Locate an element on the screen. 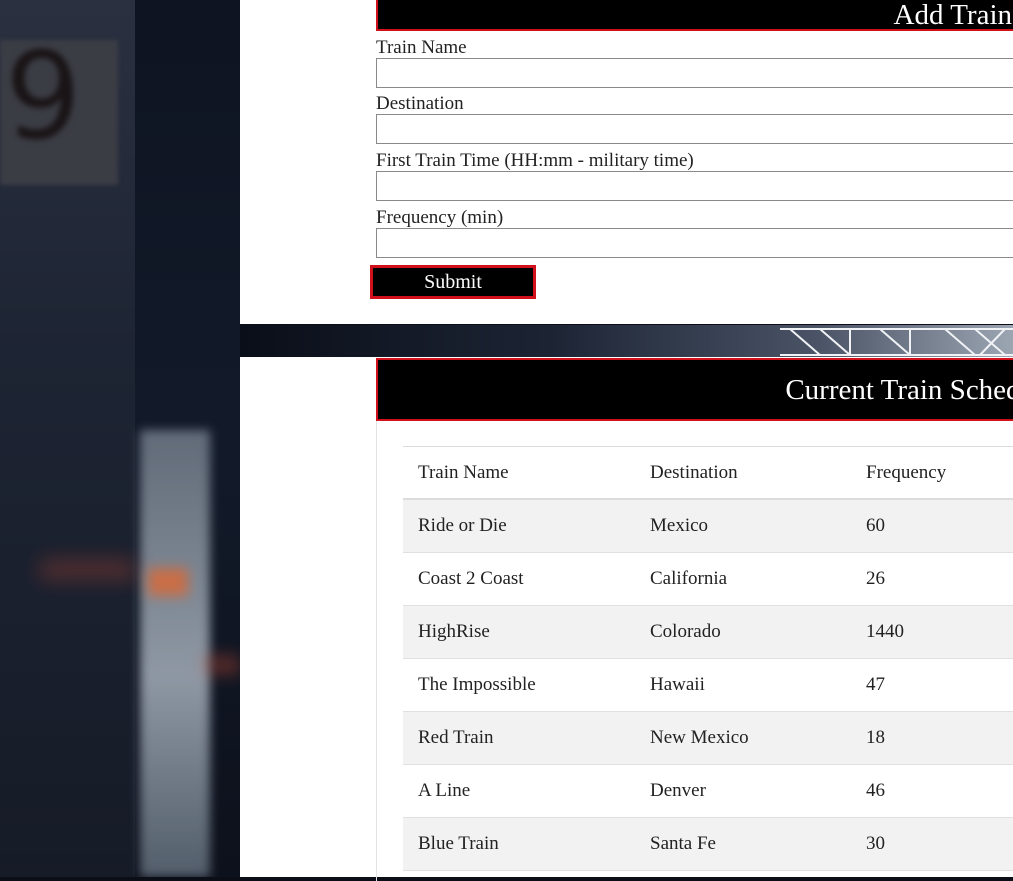 This screenshot has height=881, width=1013. cell-train-name: Red Train is located at coordinates (526, 738).